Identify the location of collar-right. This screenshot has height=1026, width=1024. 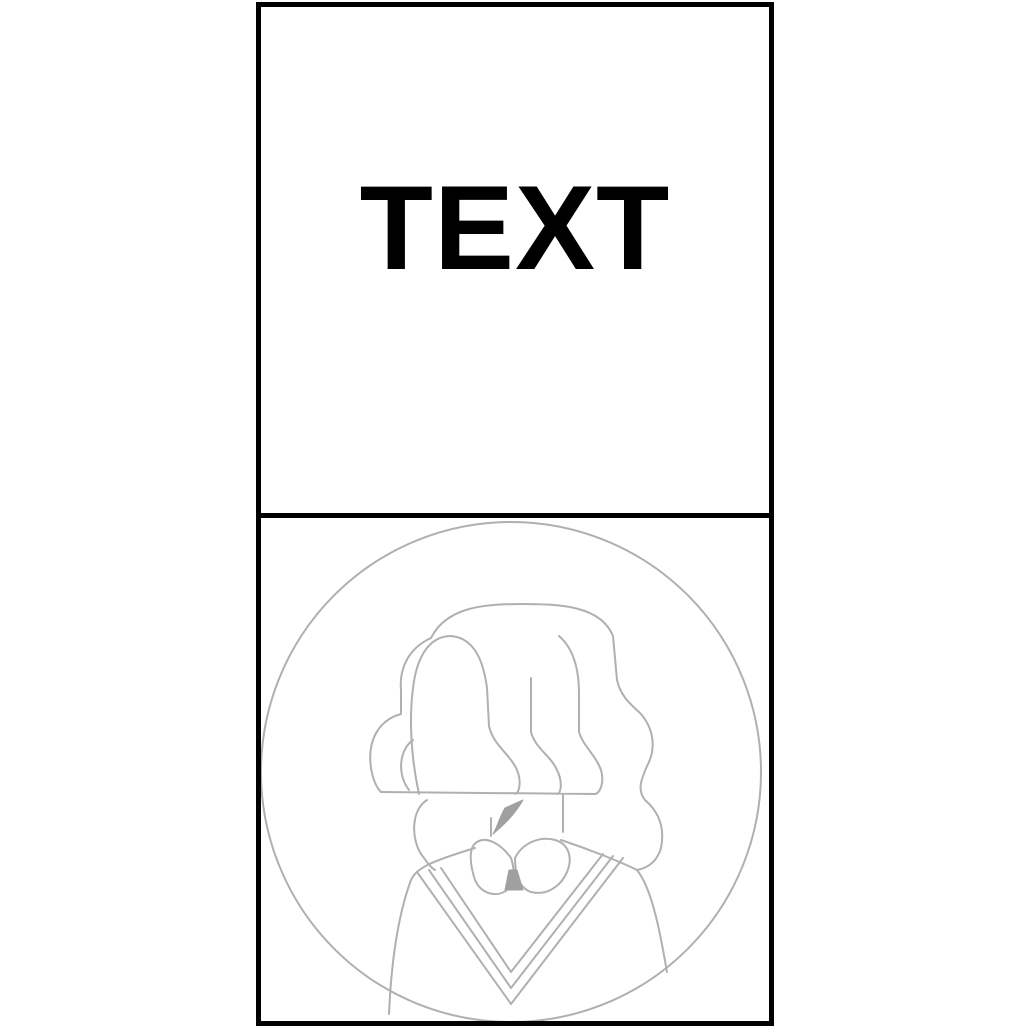
(542, 865).